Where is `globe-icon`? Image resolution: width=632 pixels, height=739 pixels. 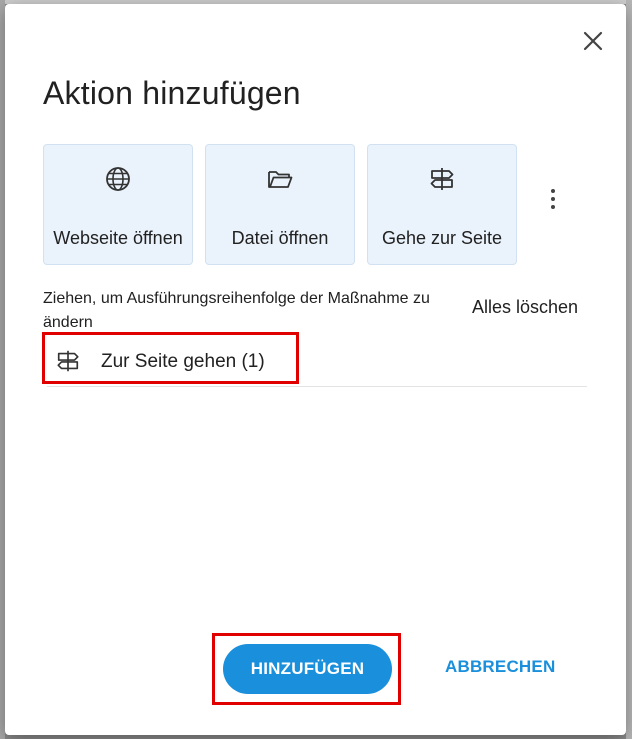
globe-icon is located at coordinates (118, 179).